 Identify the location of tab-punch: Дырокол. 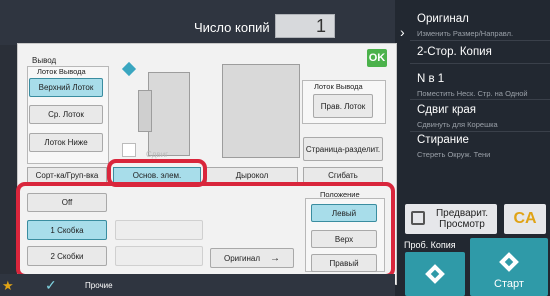
(252, 175).